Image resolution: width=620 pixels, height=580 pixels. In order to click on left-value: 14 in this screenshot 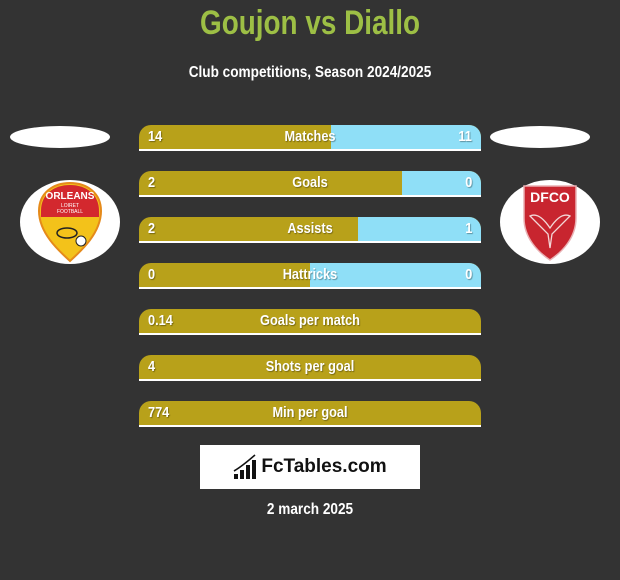, I will do `click(155, 136)`.